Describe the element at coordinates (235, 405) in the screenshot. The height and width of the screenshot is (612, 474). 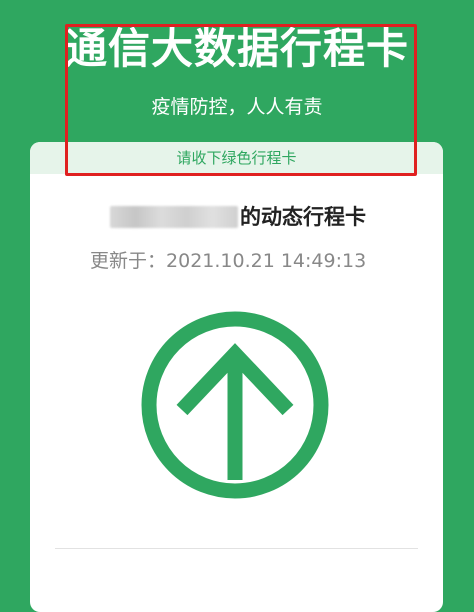
I see `green-up-arrow-icon` at that location.